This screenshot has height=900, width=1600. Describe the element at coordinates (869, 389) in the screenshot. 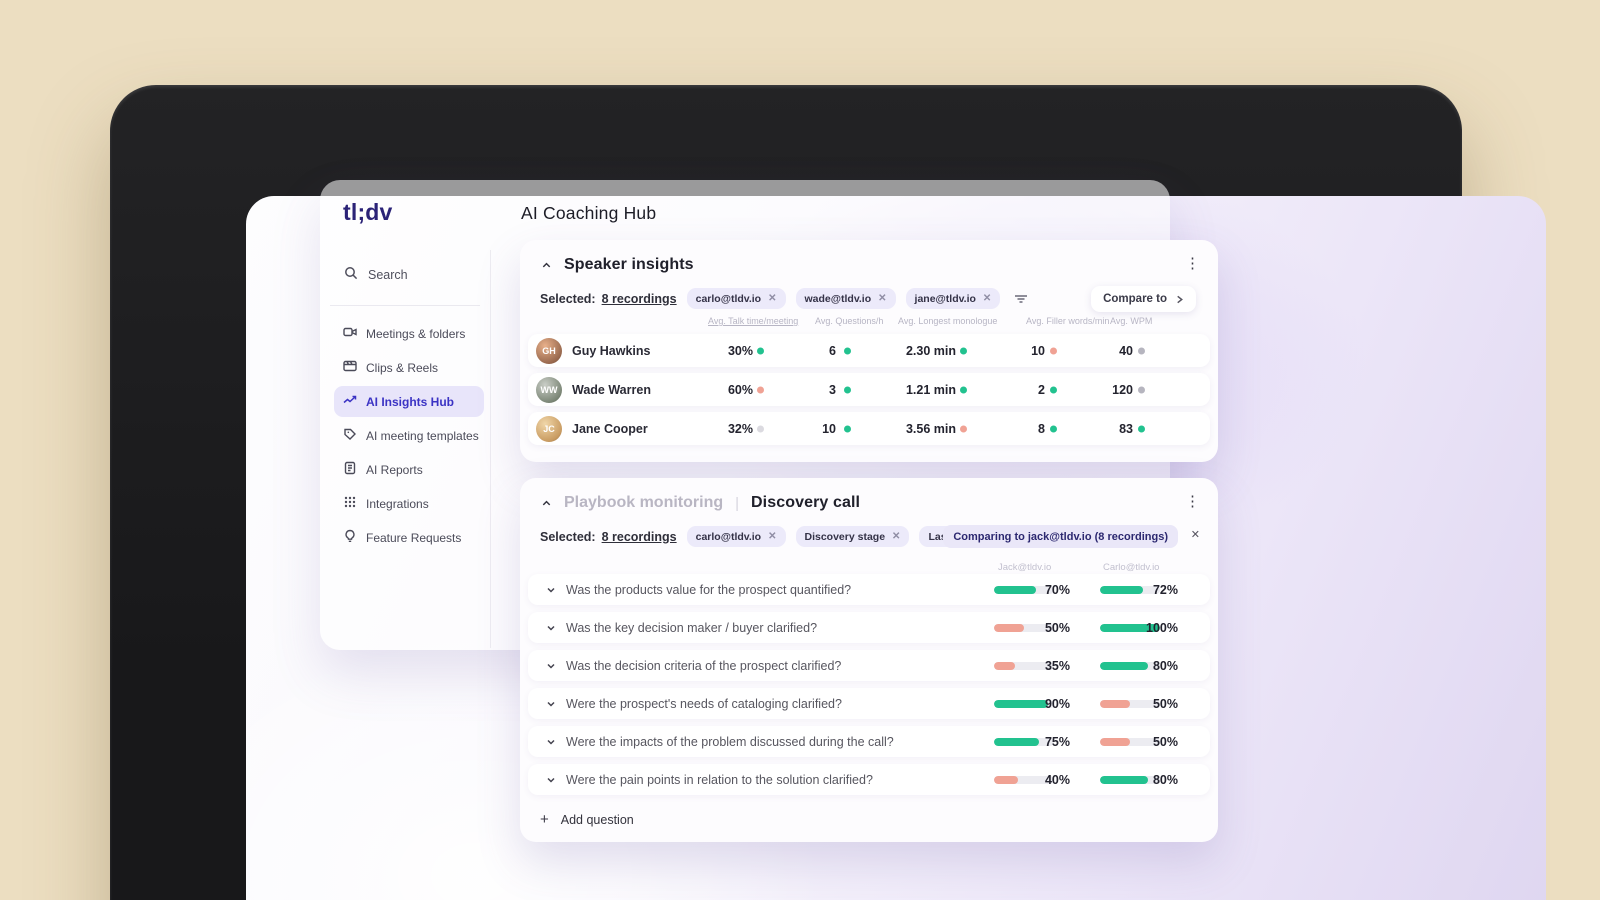

I see `table-row: WW Wade Warren 60% 3 1.21 min 2 120` at that location.